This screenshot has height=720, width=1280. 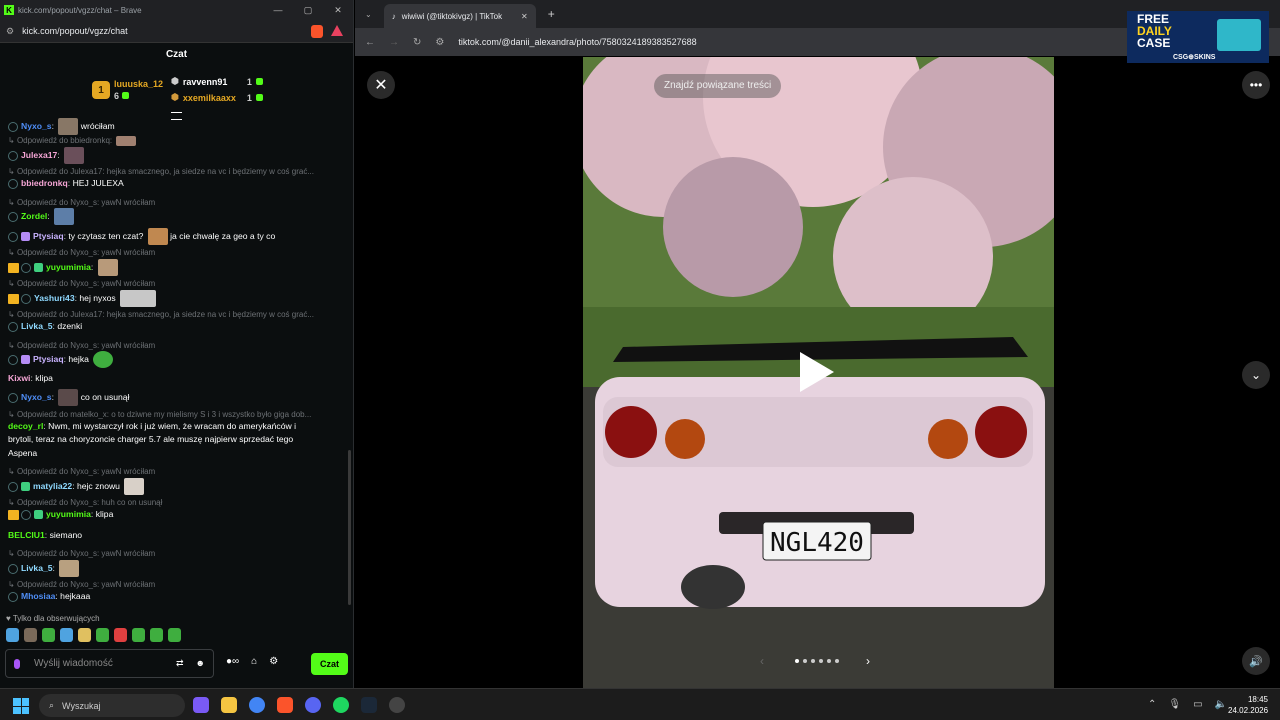 I want to click on chat-input-placeholder: Wyślij wiadomość, so click(x=73, y=663).